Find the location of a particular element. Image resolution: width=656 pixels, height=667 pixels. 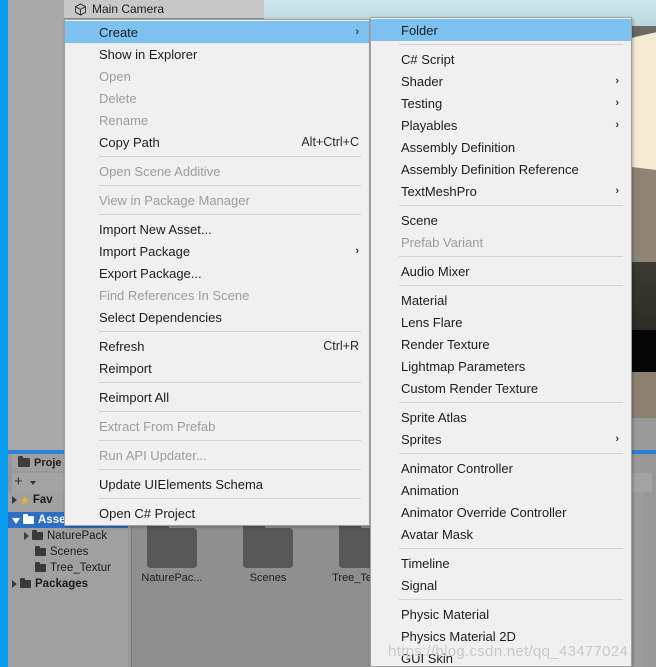

submenu-item-animator-controller: Animator Controller is located at coordinates (501, 468).